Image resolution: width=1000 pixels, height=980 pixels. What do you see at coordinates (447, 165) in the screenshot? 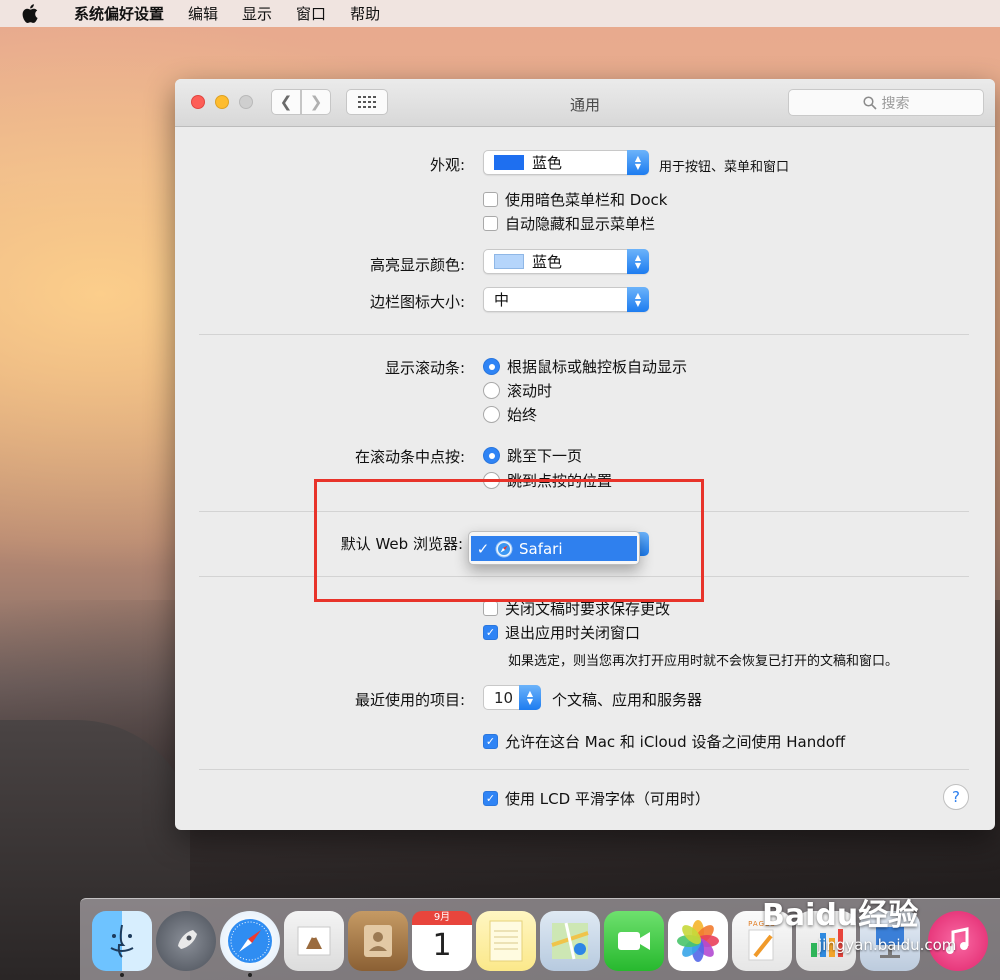
I see `appearance-label: 外观:` at bounding box center [447, 165].